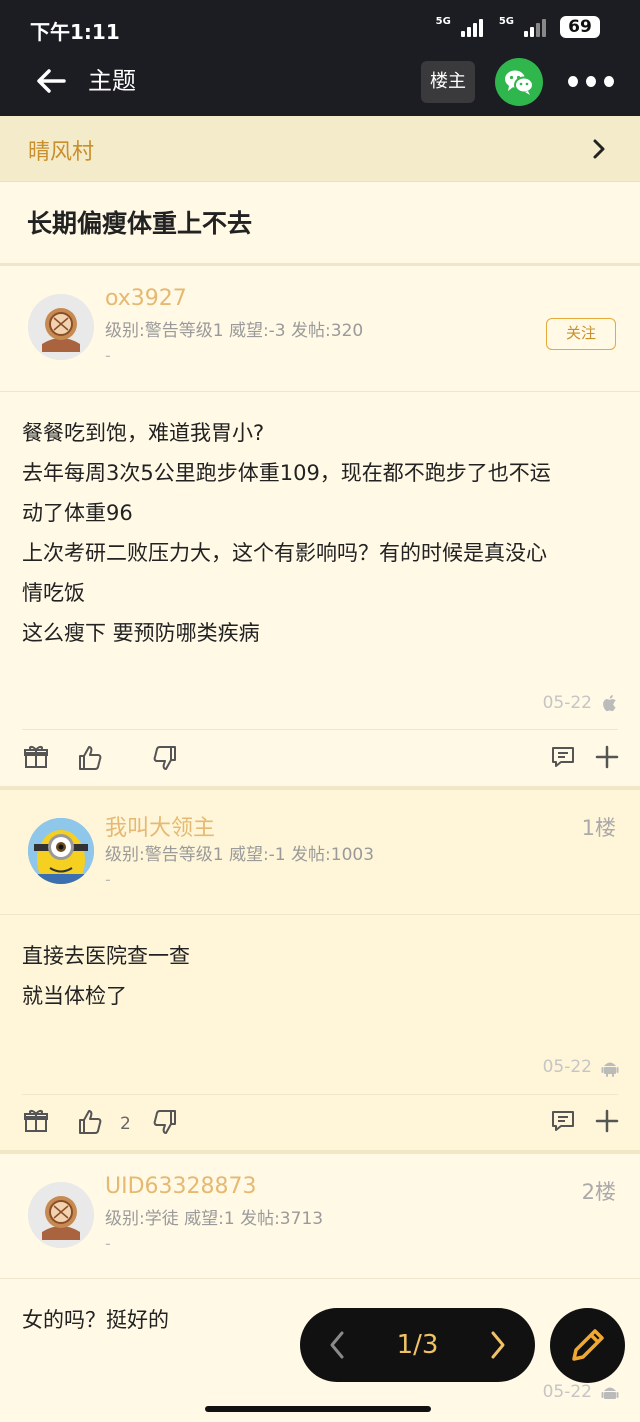 This screenshot has height=1422, width=640. I want to click on user-meta: 级别:警告等级1 威望:-3 发帖:320, so click(234, 331).